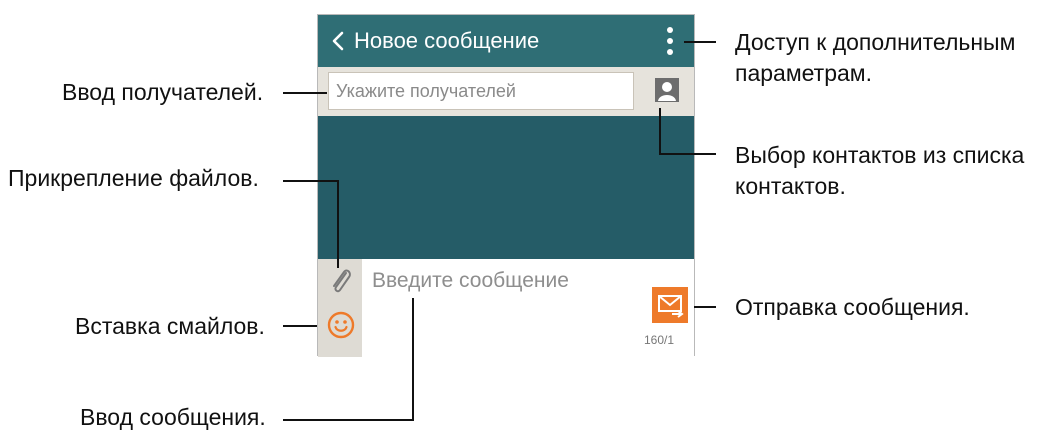 This screenshot has height=432, width=1048. I want to click on callout-more-line2: параметрам., so click(803, 73).